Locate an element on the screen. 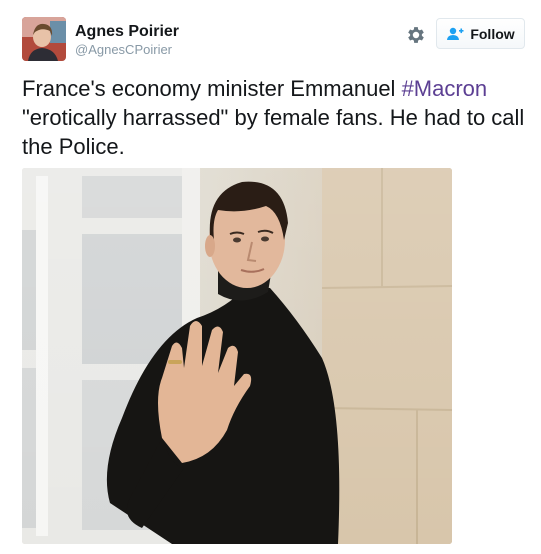 The width and height of the screenshot is (541, 554). author-name: Agnes Poirier is located at coordinates (127, 32).